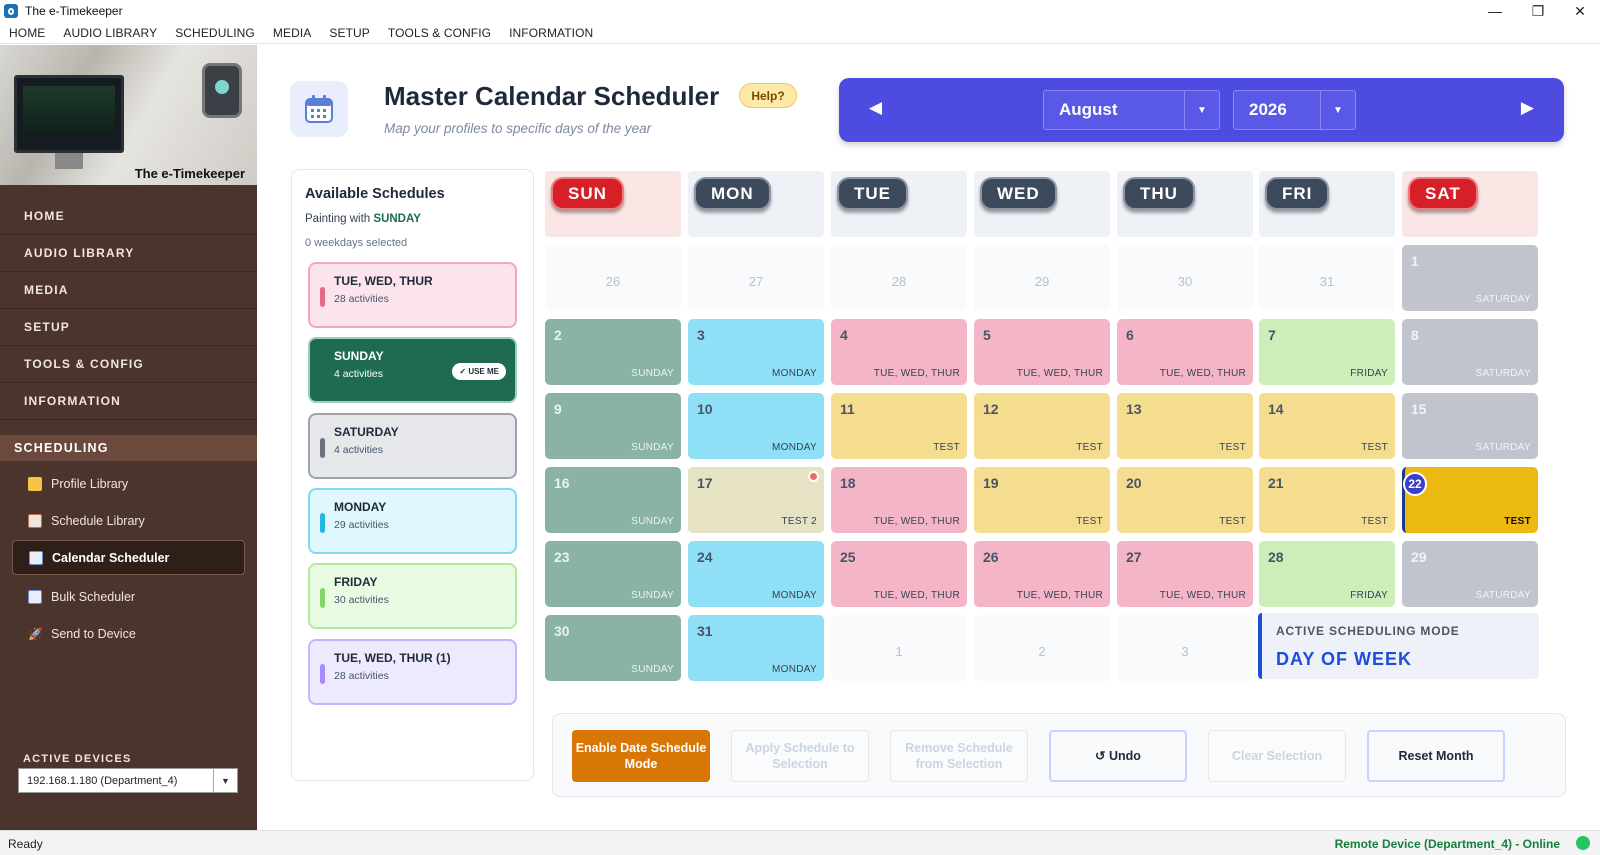  What do you see at coordinates (128, 780) in the screenshot?
I see `device-select: 192.168.1.180 (Department_4) ▼` at bounding box center [128, 780].